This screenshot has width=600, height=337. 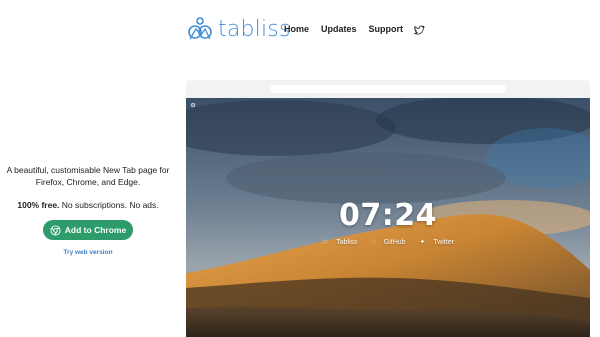 What do you see at coordinates (38, 205) in the screenshot?
I see `pricing-bold: 100% free.` at bounding box center [38, 205].